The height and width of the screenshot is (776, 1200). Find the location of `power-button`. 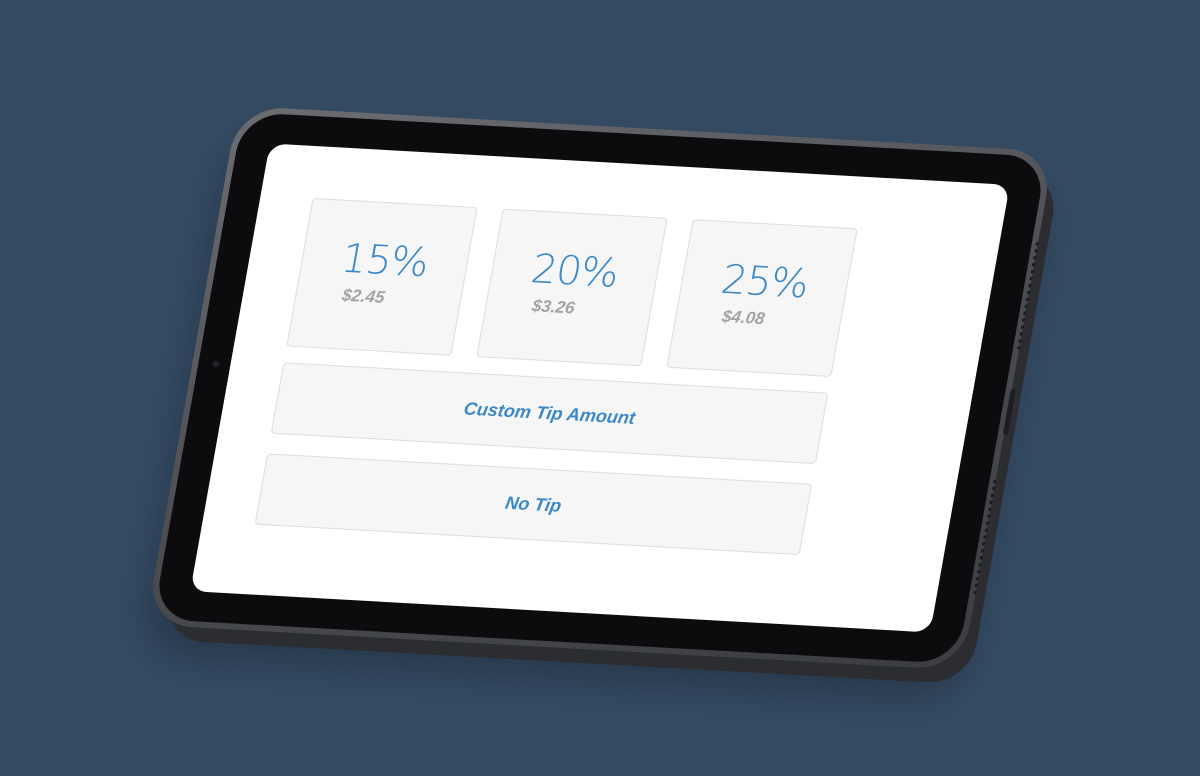

power-button is located at coordinates (1009, 411).